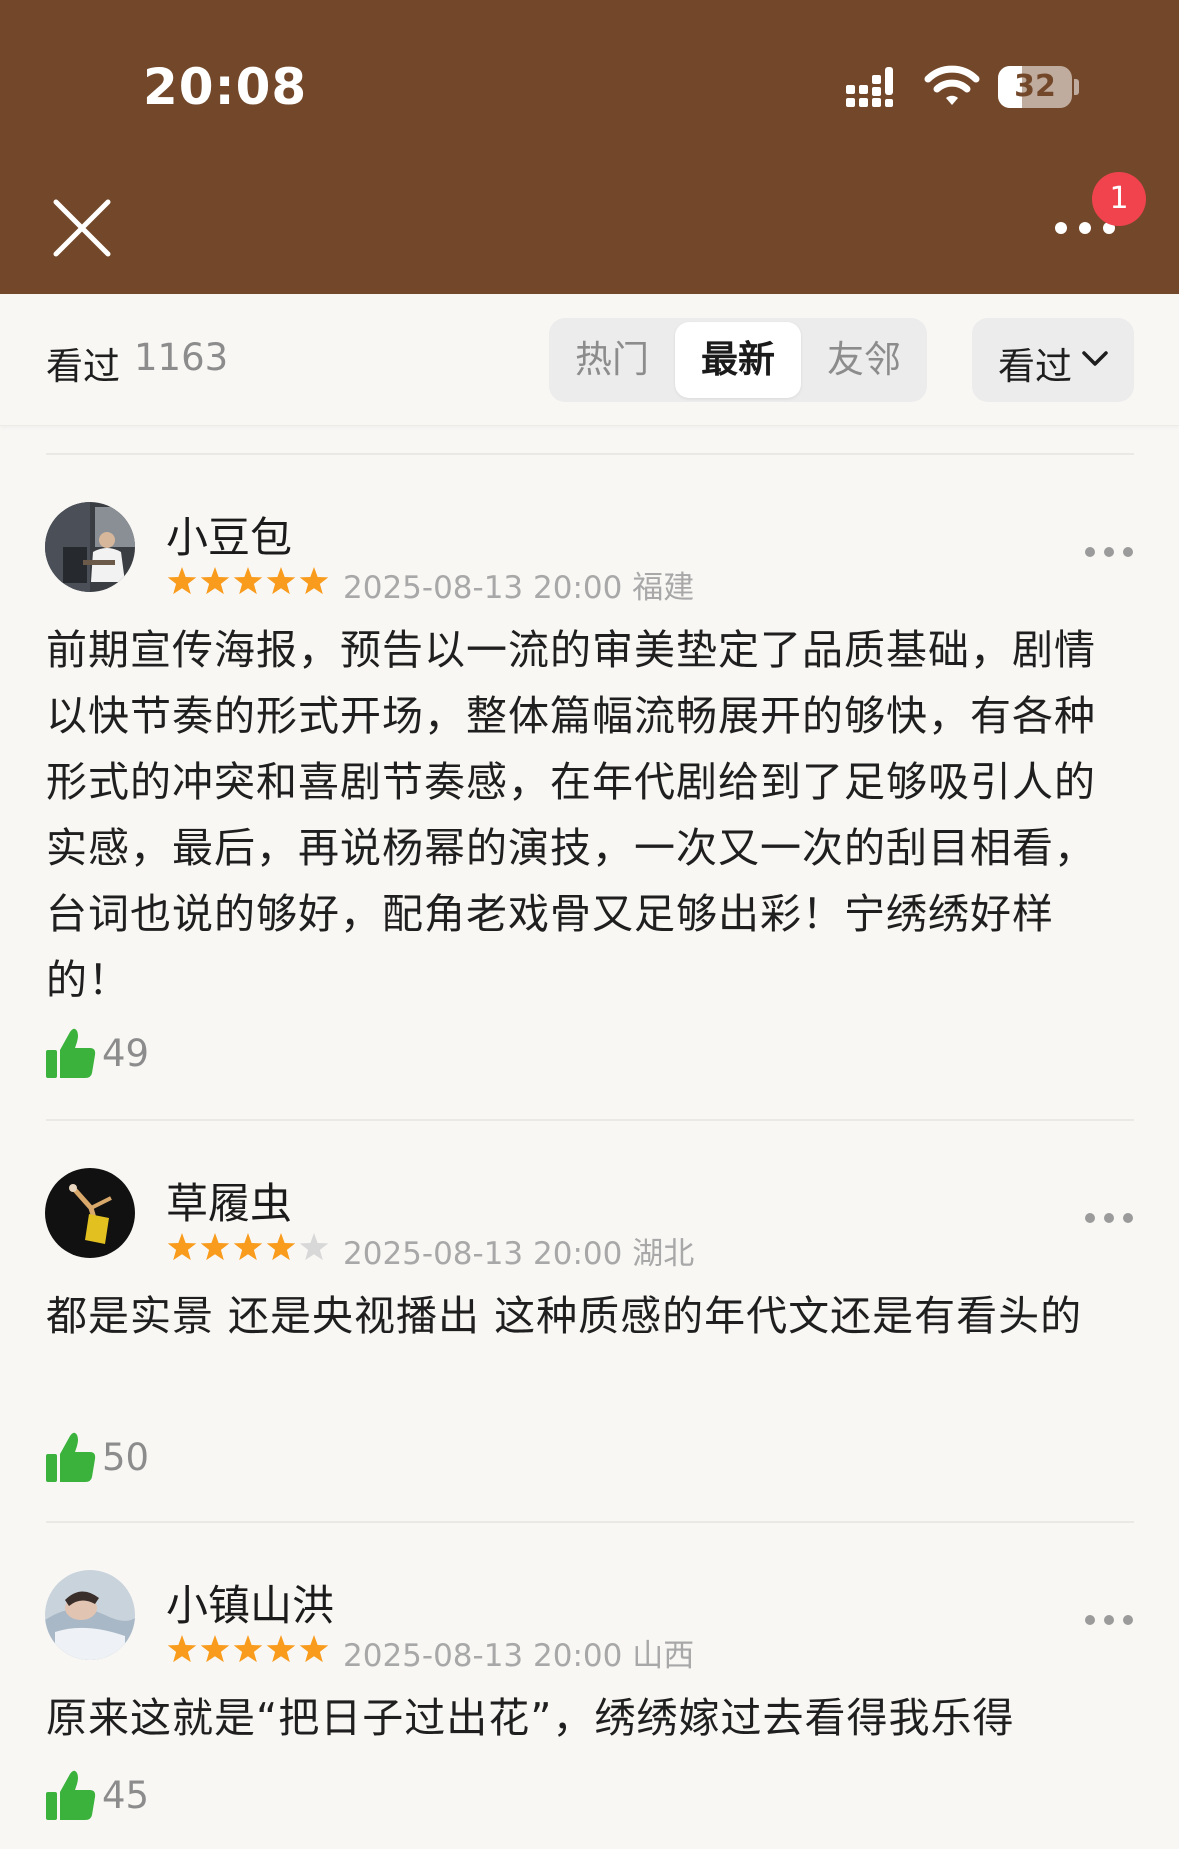  Describe the element at coordinates (869, 87) in the screenshot. I see `signal-icon` at that location.